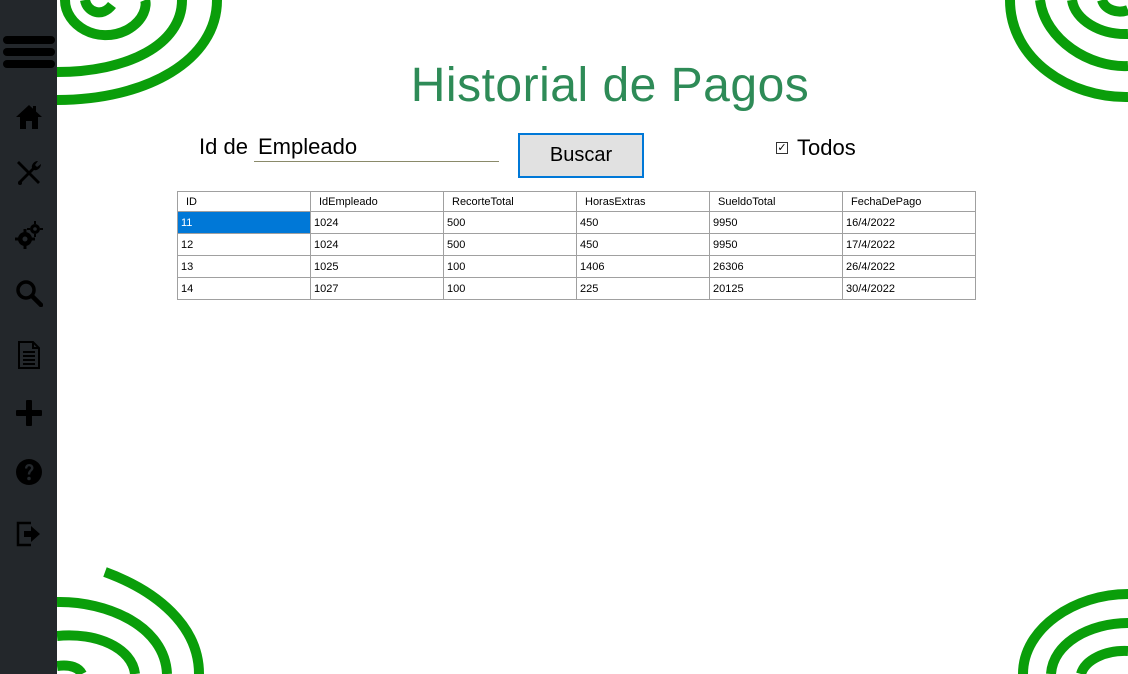 This screenshot has width=1128, height=674. What do you see at coordinates (610, 85) in the screenshot?
I see `page-title: Historial de Pagos` at bounding box center [610, 85].